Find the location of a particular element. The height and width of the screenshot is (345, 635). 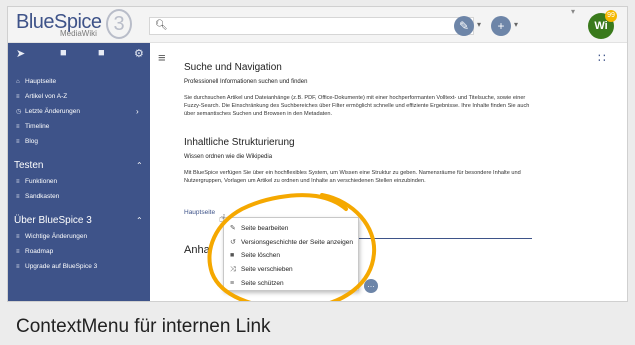

search-icon: 🔍︎ is located at coordinates (161, 25).